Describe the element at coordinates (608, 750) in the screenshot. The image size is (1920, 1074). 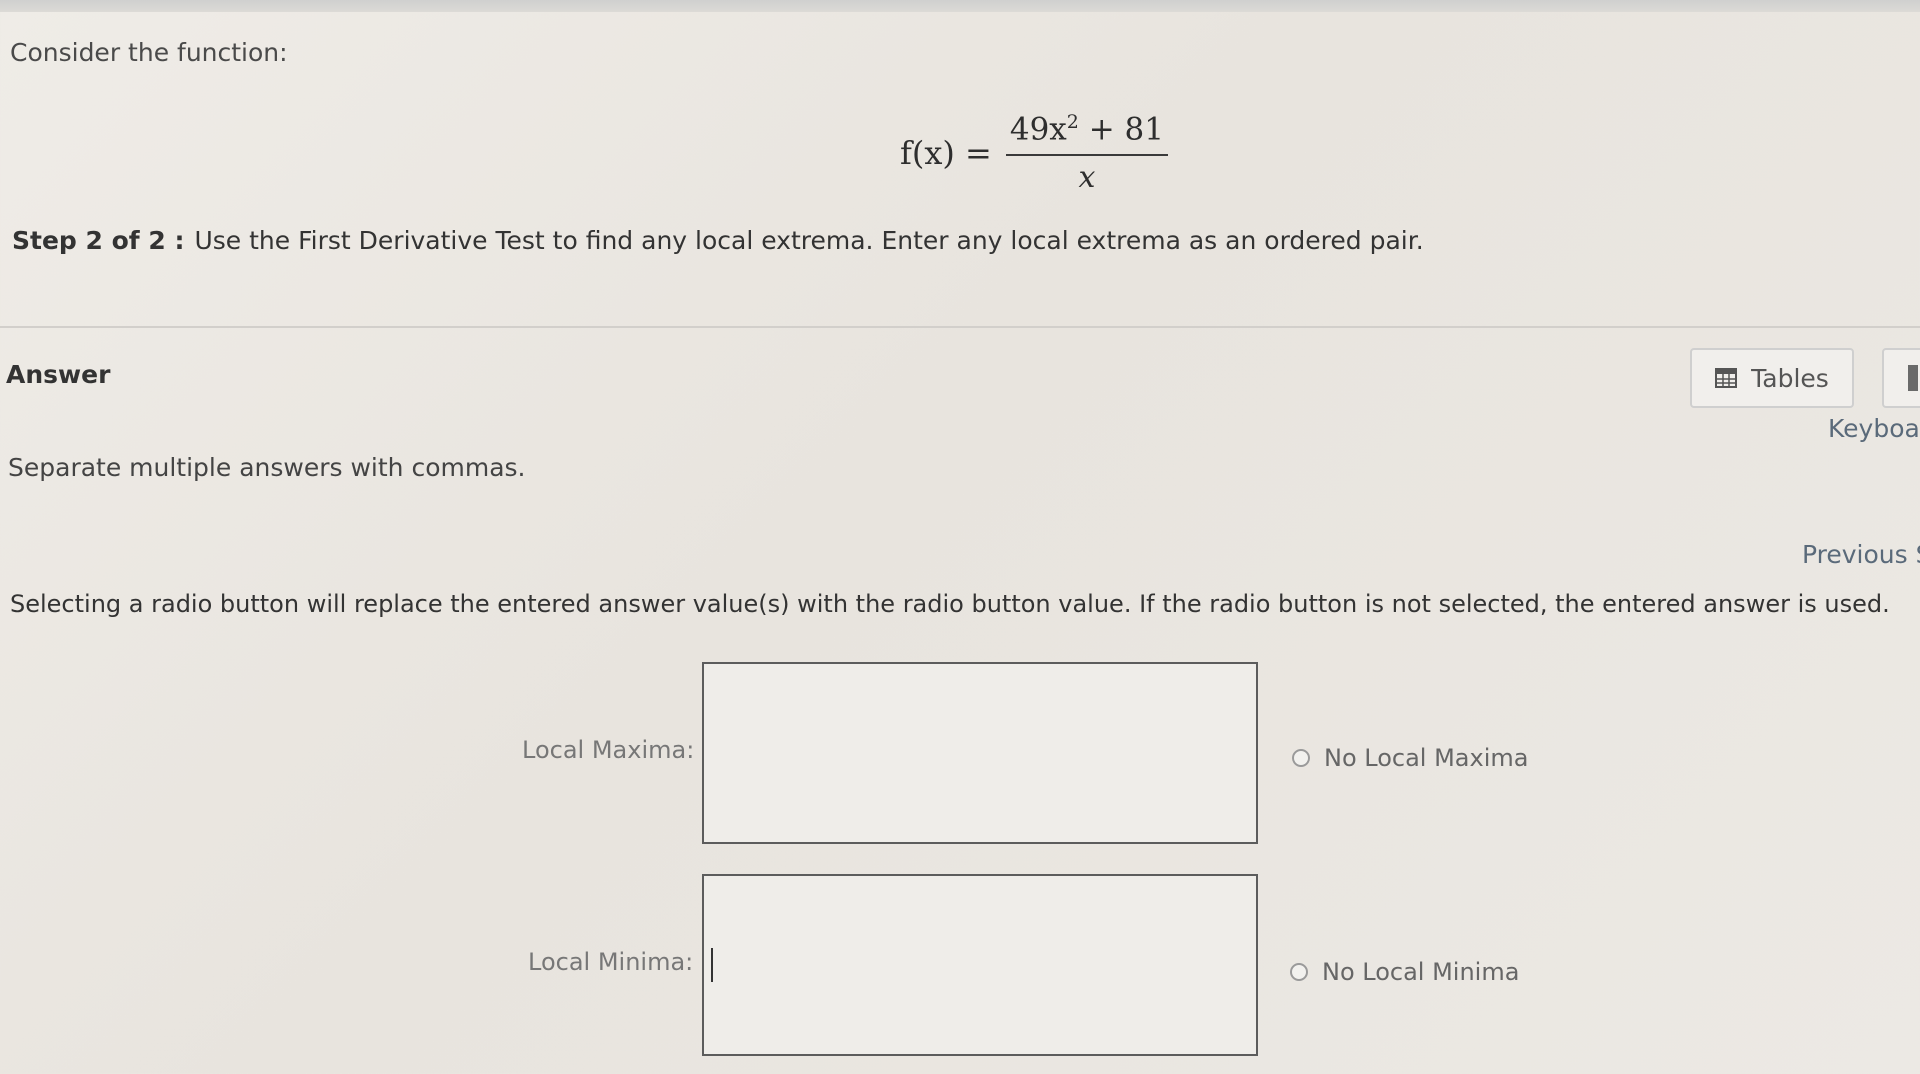
I see `local-maxima-label: Local Maxima:` at that location.